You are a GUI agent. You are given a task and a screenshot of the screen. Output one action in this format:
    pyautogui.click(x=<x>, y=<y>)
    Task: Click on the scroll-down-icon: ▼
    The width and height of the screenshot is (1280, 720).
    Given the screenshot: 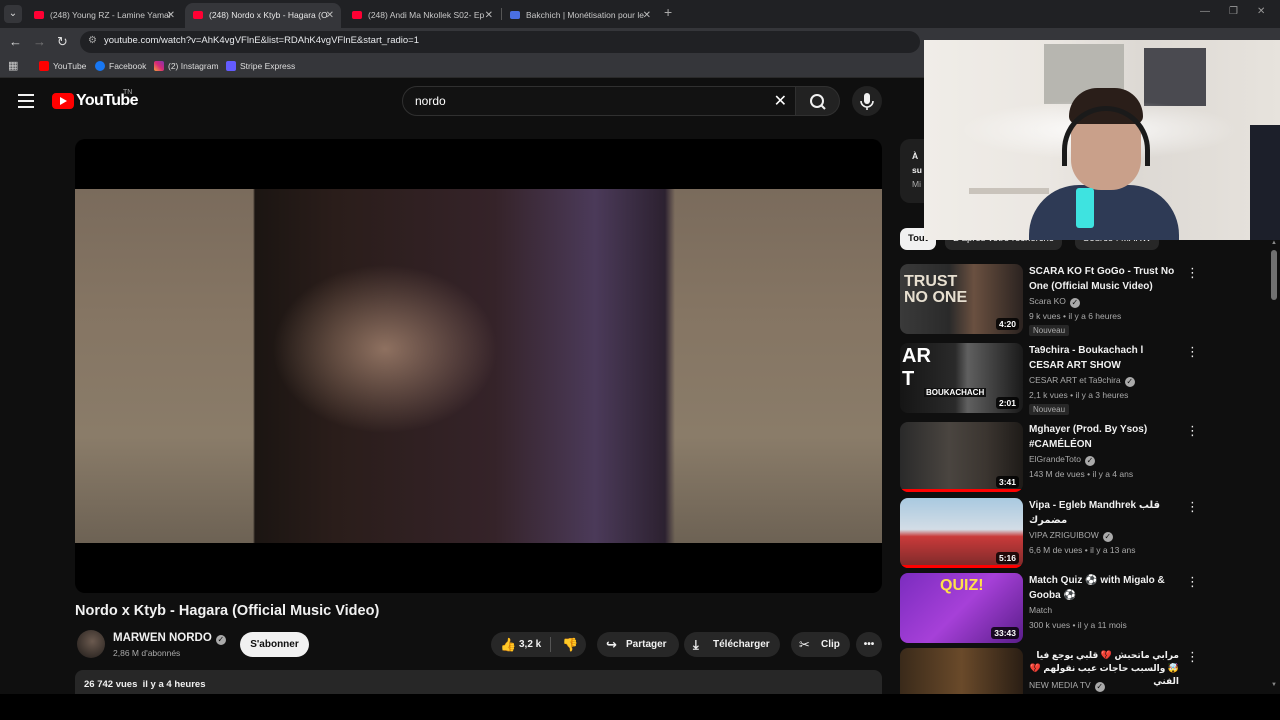 What is the action you would take?
    pyautogui.click(x=1274, y=685)
    